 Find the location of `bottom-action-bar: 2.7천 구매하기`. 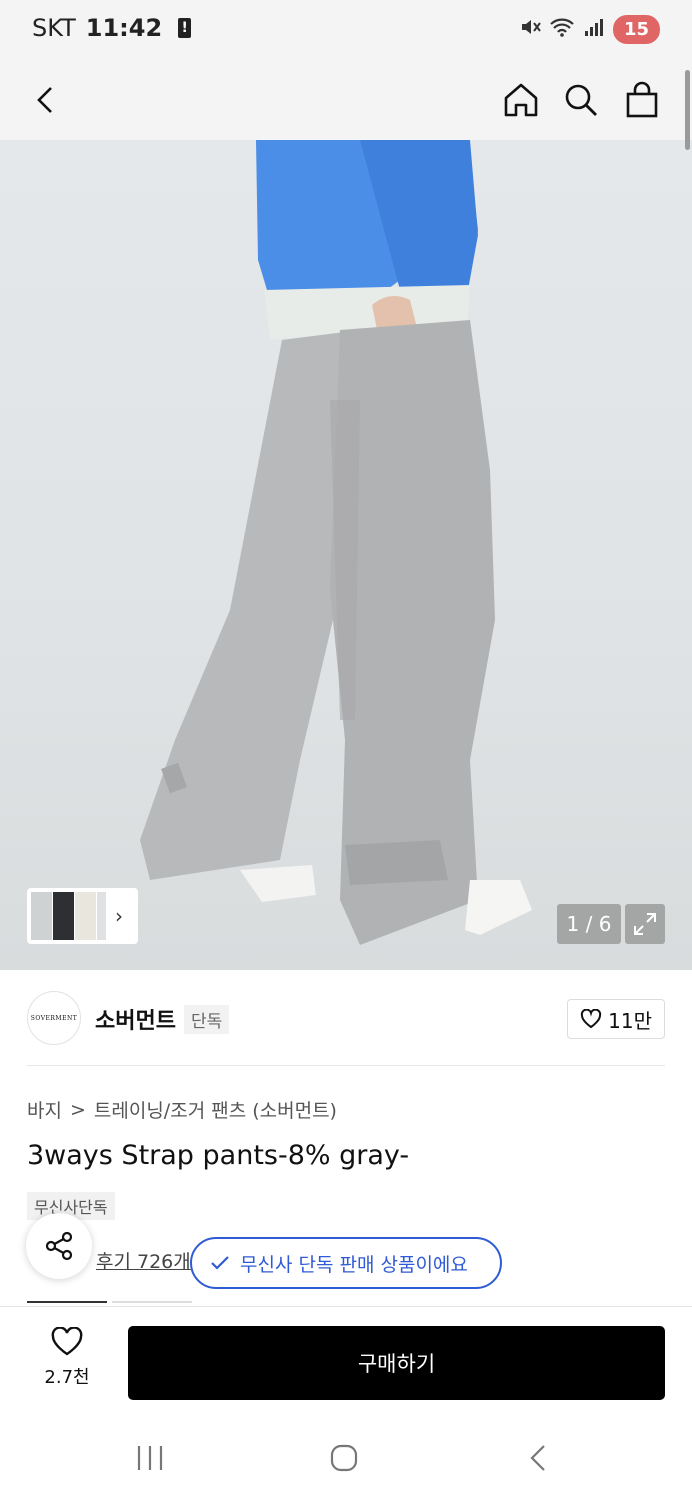

bottom-action-bar: 2.7천 구매하기 is located at coordinates (346, 1361).